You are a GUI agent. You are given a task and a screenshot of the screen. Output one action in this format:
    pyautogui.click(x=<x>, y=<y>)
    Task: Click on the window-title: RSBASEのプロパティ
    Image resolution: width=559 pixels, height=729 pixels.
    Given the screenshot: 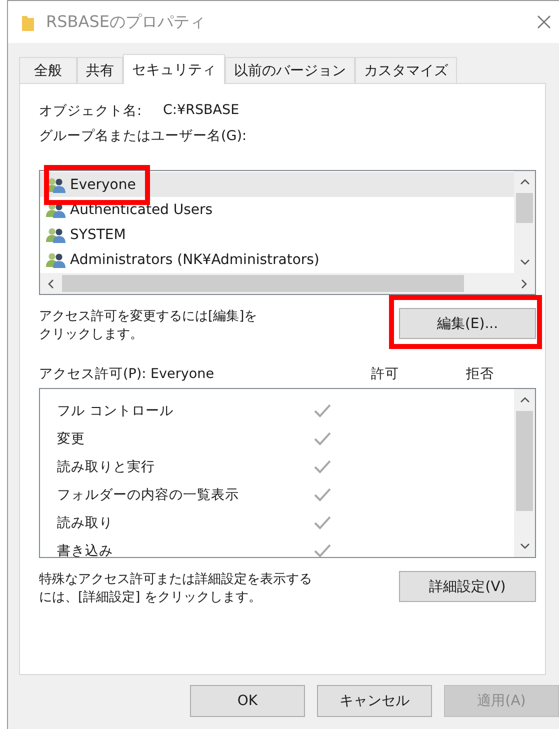 What is the action you would take?
    pyautogui.click(x=126, y=22)
    